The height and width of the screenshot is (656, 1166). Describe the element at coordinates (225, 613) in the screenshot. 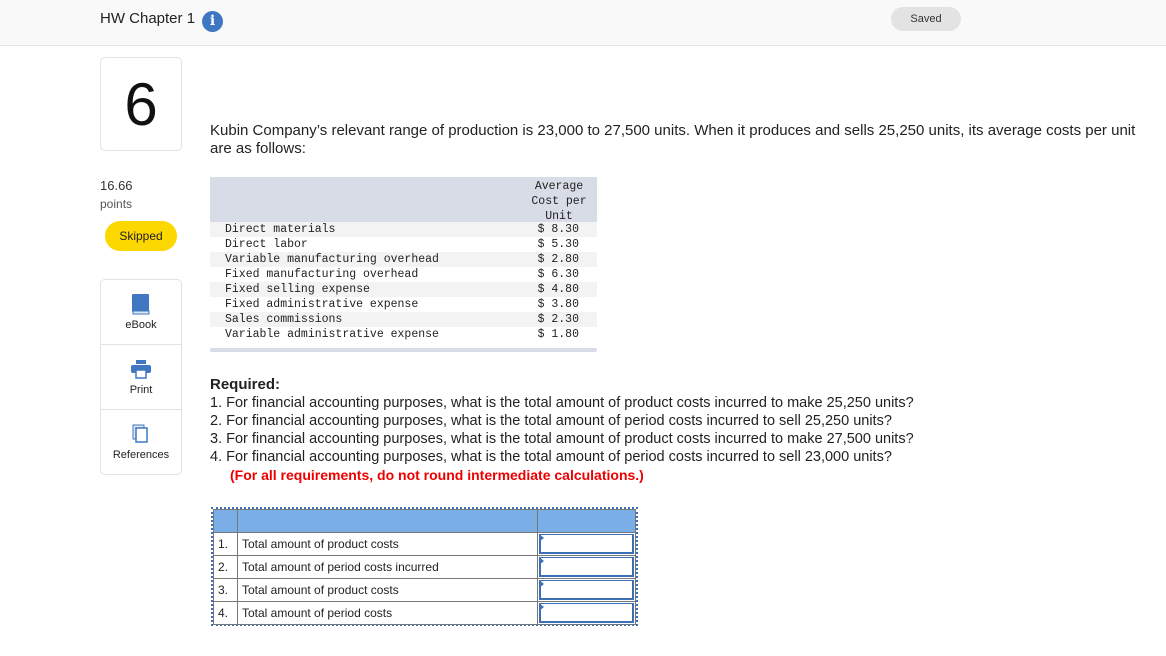

I see `row-number: 4.` at that location.